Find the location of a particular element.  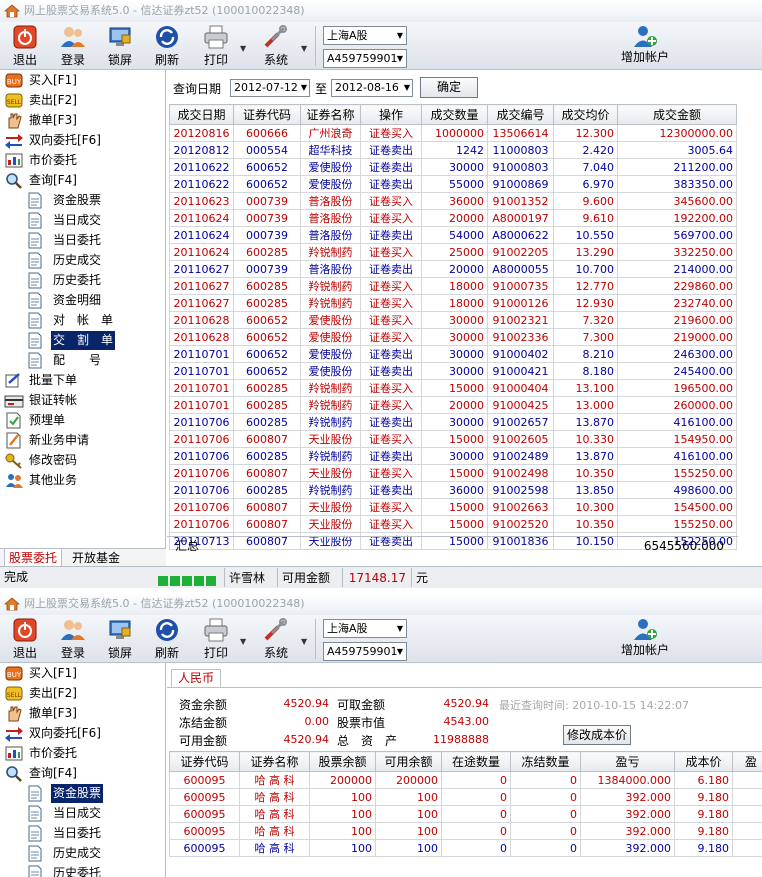

query-bar: 查询日期 2012-07-12 ▼ 至 2012-08-16 ▼ 确定 is located at coordinates (452, 87).